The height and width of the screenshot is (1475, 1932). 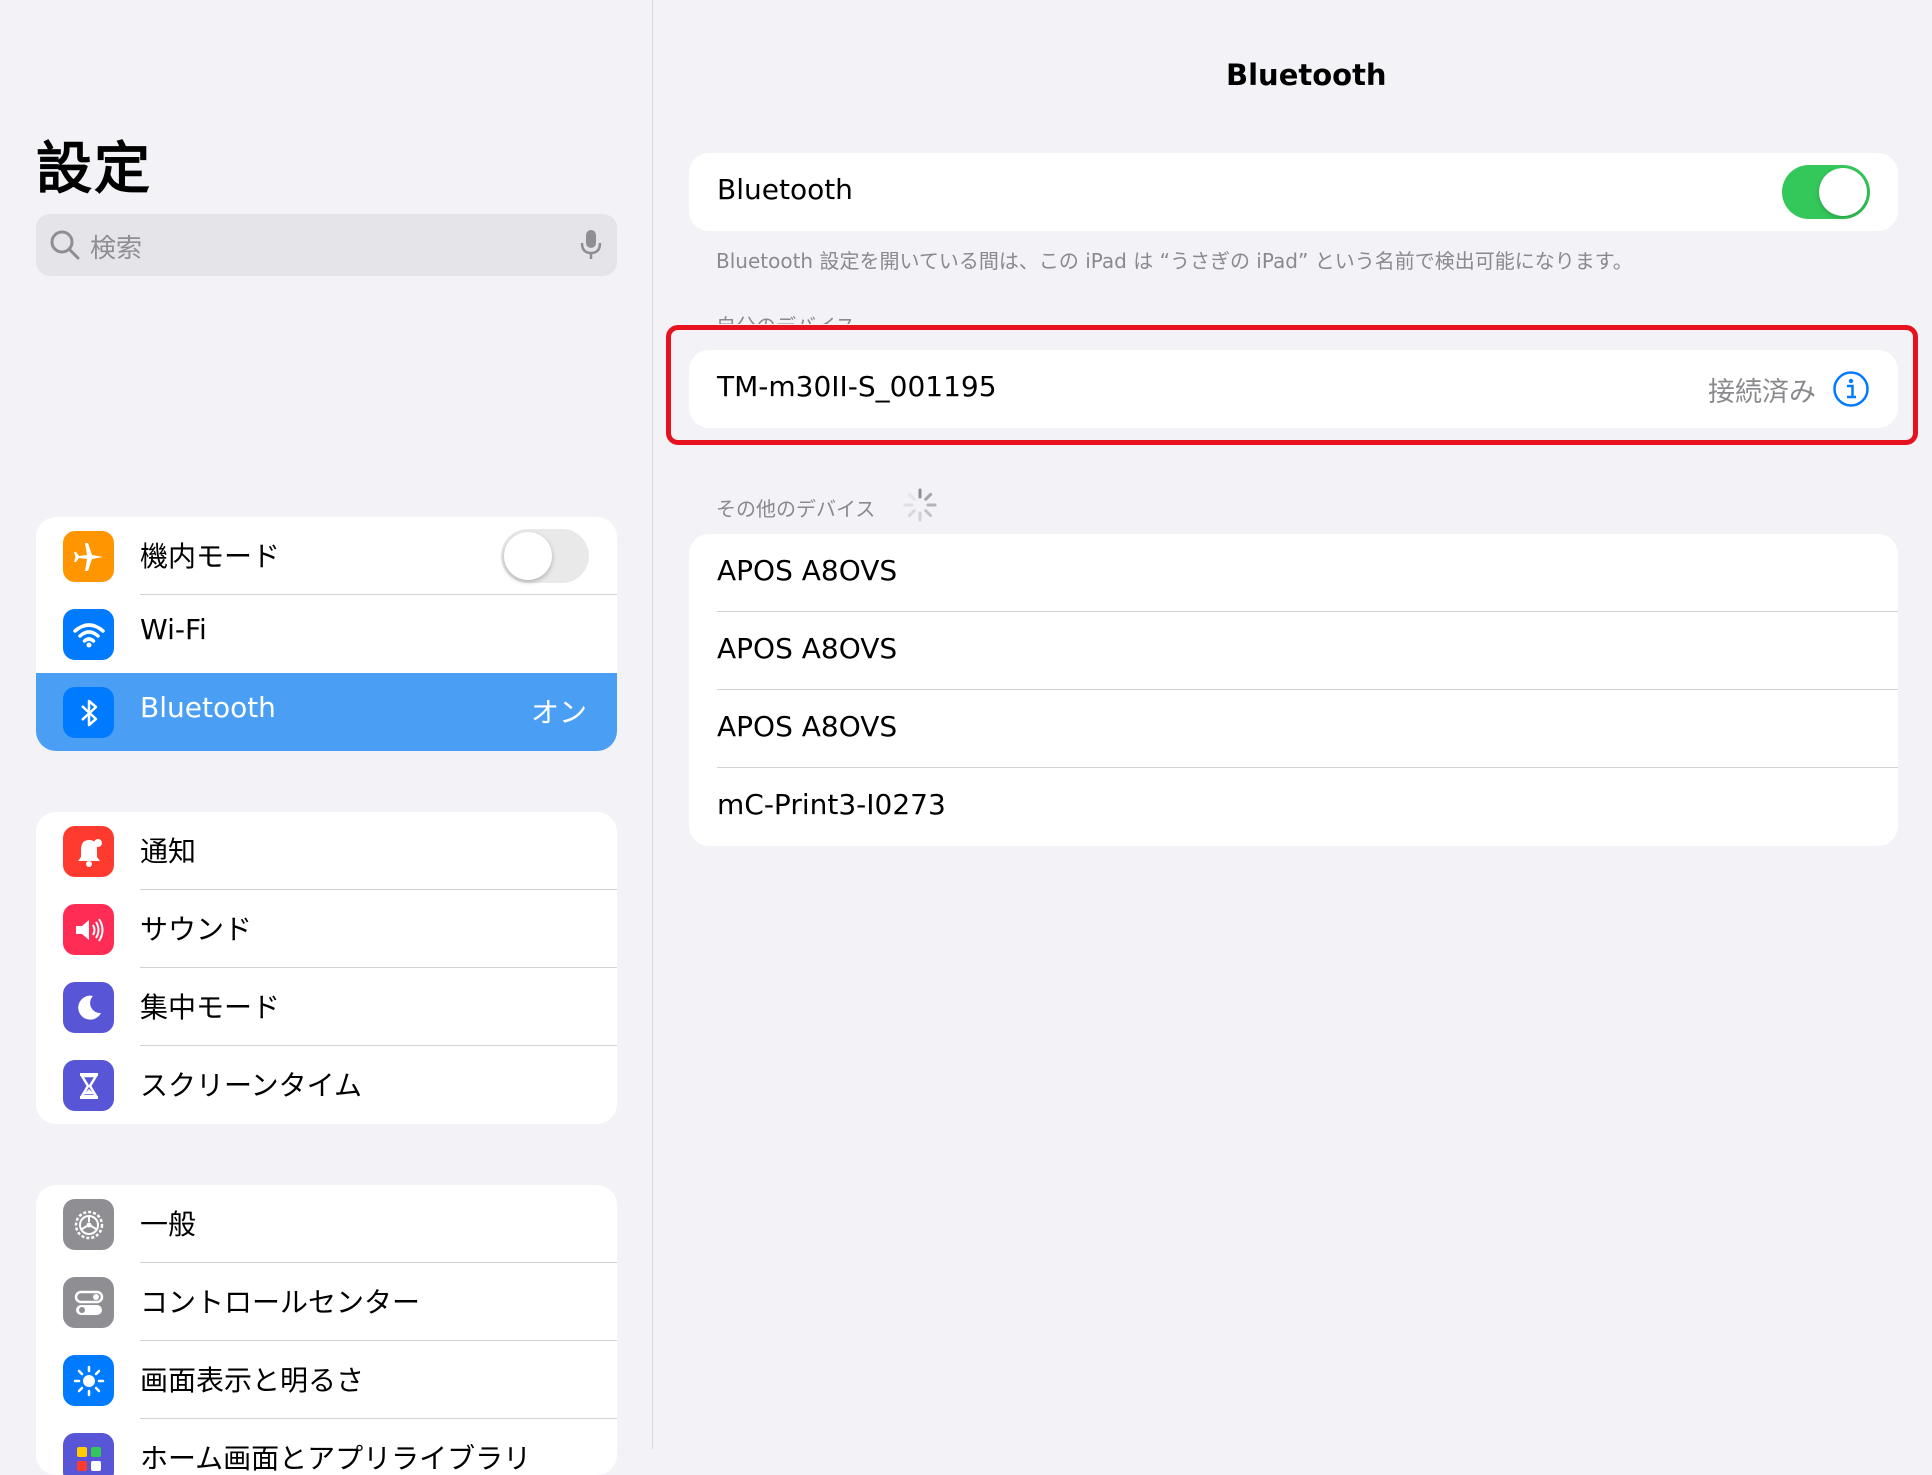 I want to click on hourglass-icon, so click(x=88, y=1085).